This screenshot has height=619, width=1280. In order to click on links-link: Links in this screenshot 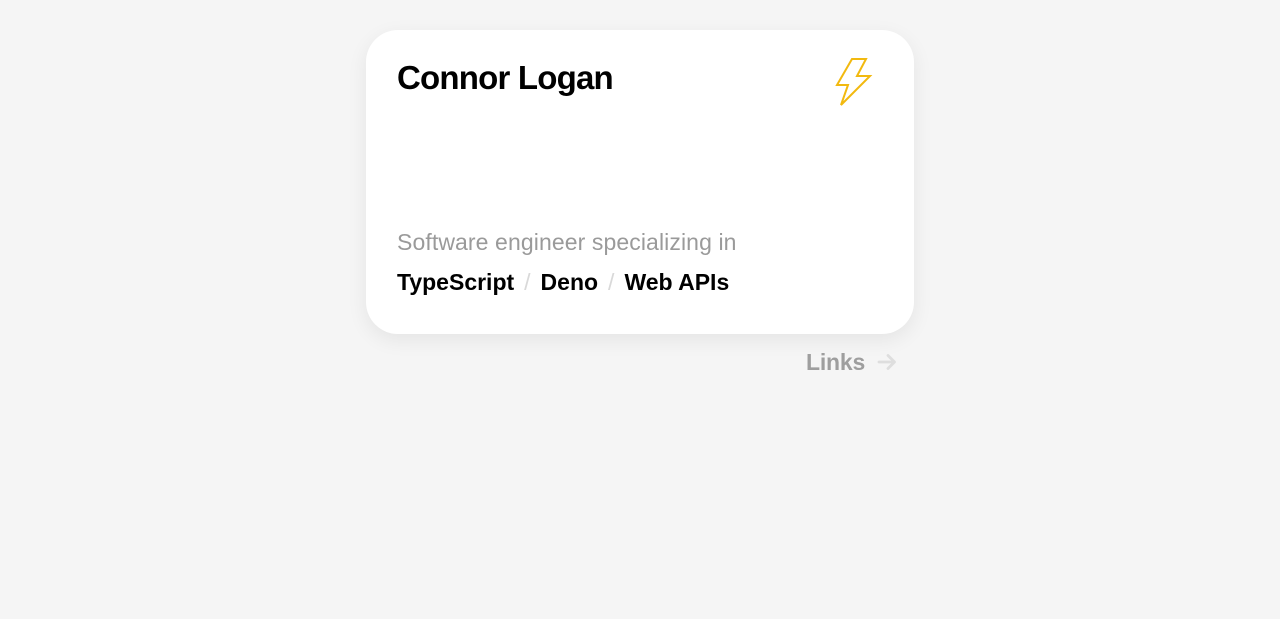, I will do `click(851, 363)`.